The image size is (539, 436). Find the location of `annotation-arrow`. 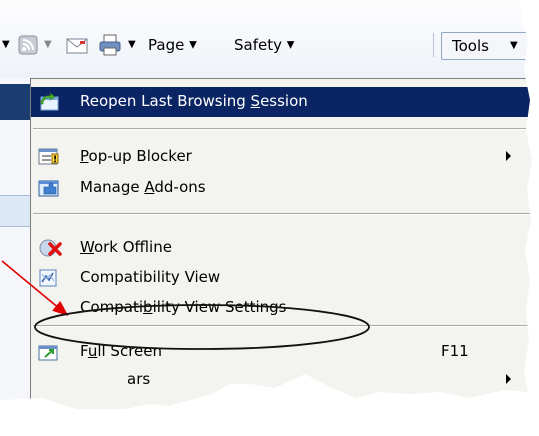

annotation-arrow is located at coordinates (35, 288).